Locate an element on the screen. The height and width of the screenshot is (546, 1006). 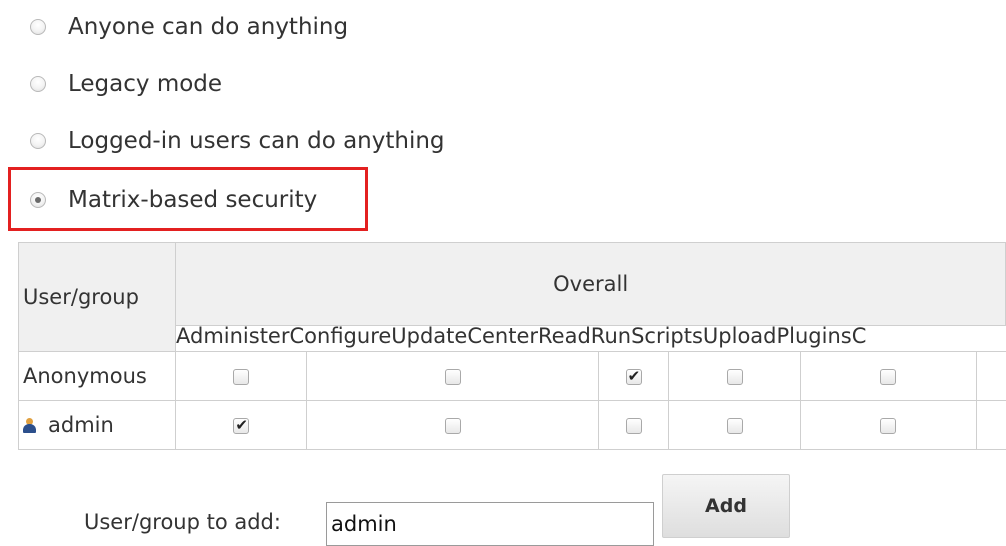
row-user-name: admin is located at coordinates (81, 425).